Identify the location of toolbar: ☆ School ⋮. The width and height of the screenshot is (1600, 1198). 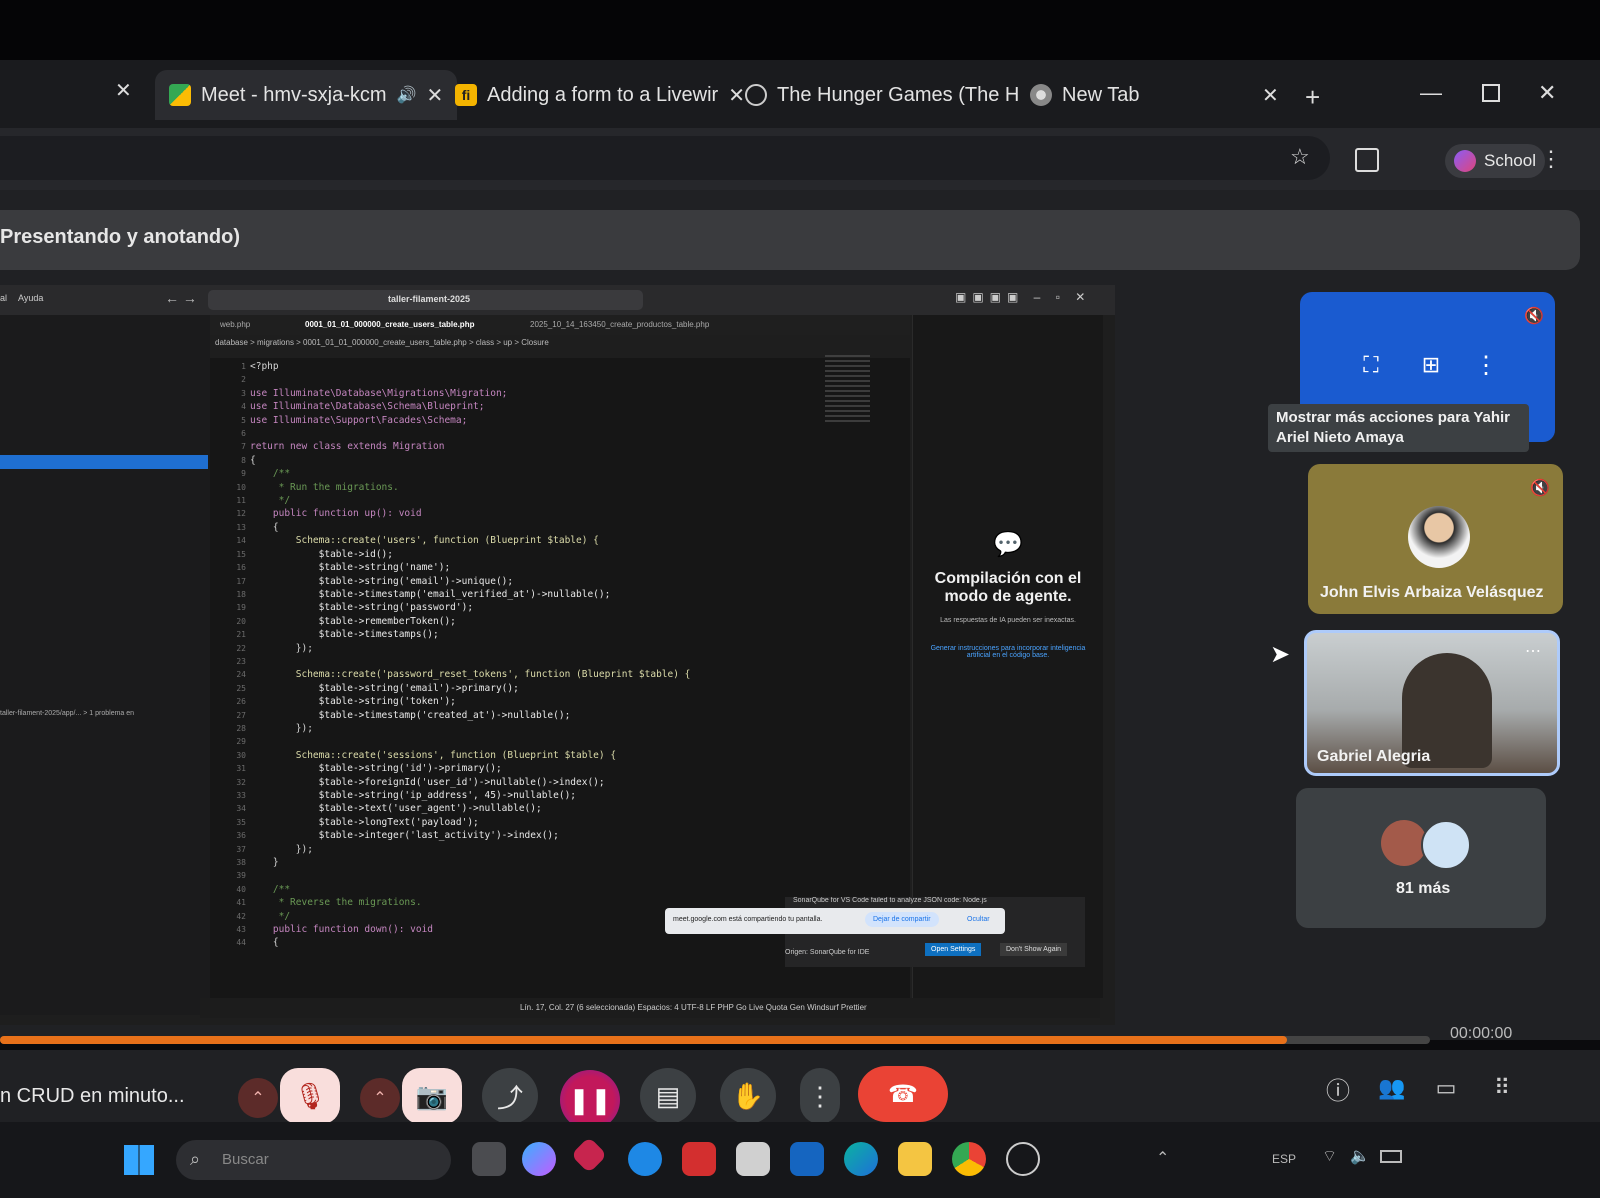
(800, 159).